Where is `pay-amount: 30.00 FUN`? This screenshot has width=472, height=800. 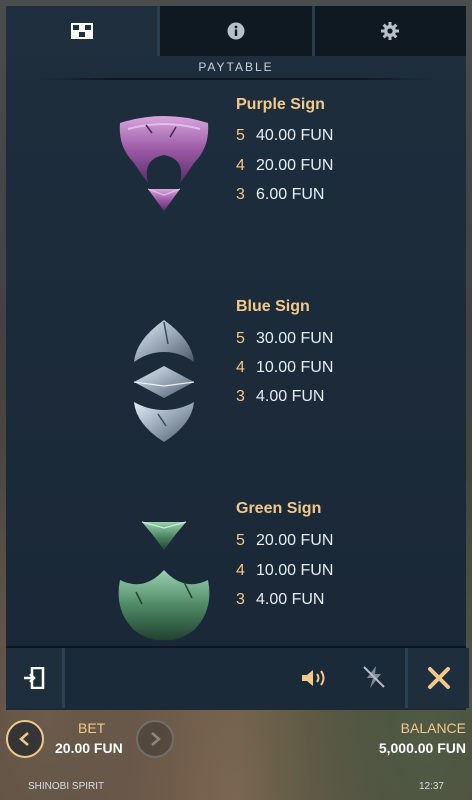
pay-amount: 30.00 FUN is located at coordinates (295, 338).